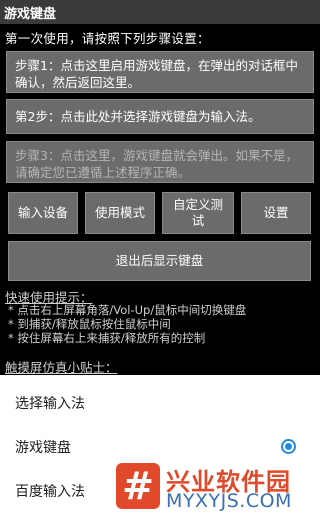 The width and height of the screenshot is (320, 522). What do you see at coordinates (216, 489) in the screenshot?
I see `watermark: # 兴业软件园 MYXYJS.COM` at bounding box center [216, 489].